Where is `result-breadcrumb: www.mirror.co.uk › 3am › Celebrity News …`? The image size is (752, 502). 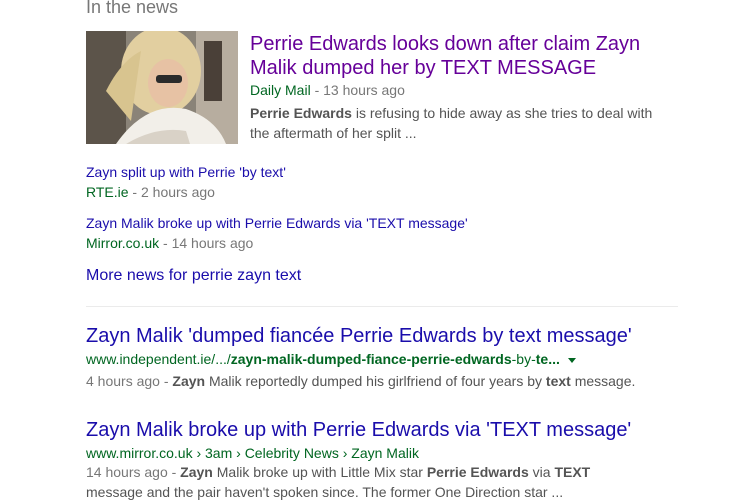
result-breadcrumb: www.mirror.co.uk › 3am › Celebrity News … is located at coordinates (252, 453).